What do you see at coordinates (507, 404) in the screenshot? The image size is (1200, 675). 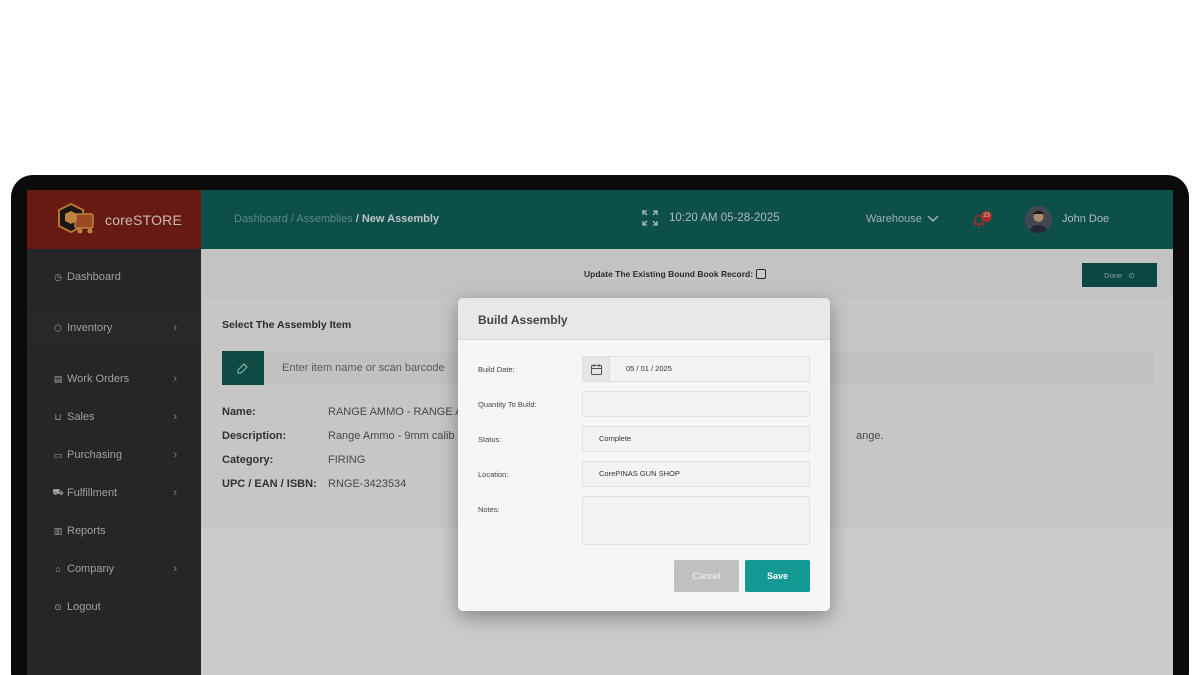 I see `quantity-label: Quantity To Build:` at bounding box center [507, 404].